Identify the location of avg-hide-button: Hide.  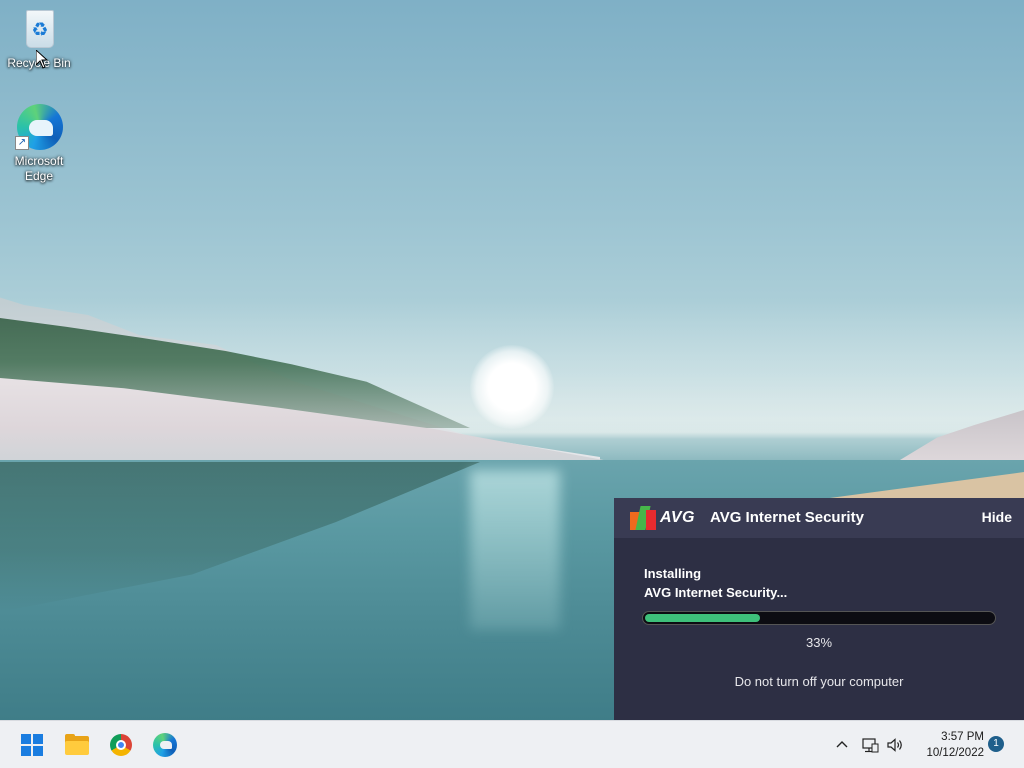
(997, 517).